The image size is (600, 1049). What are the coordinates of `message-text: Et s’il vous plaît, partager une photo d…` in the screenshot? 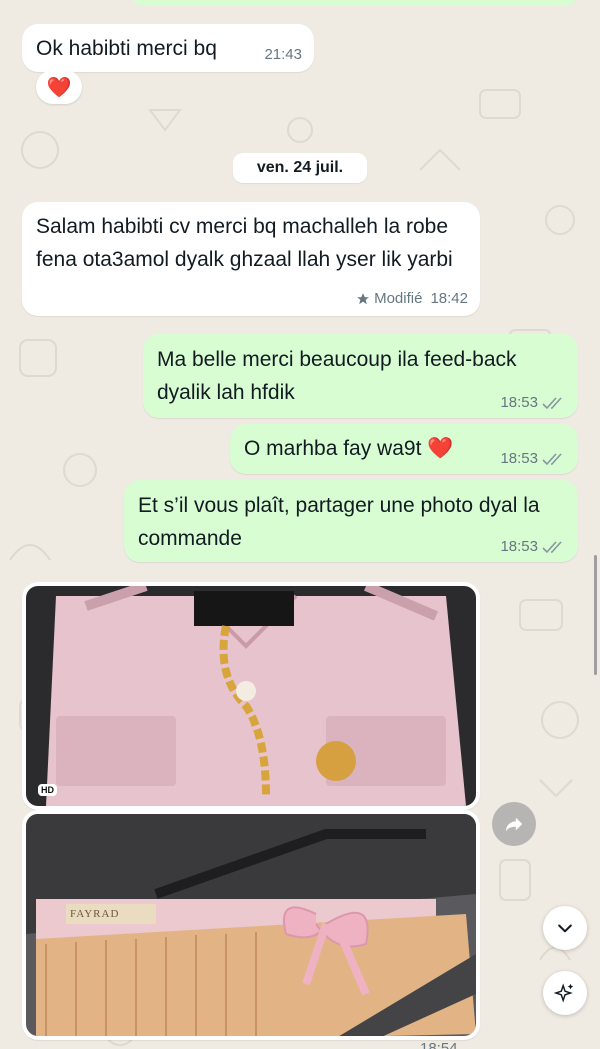 It's located at (339, 522).